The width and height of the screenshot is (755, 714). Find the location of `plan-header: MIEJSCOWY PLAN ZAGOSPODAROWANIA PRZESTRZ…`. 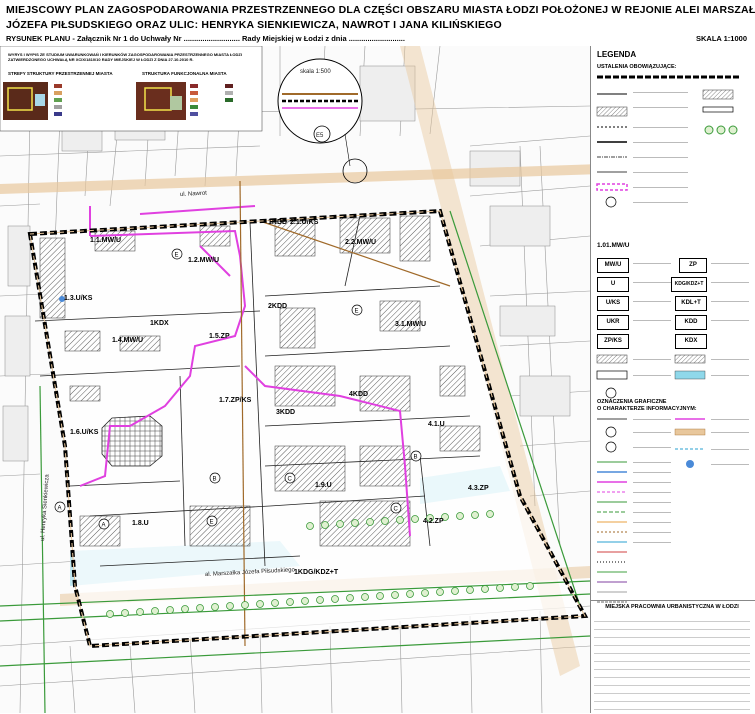

plan-header: MIEJSCOWY PLAN ZAGOSPODAROWANIA PRZESTRZ… is located at coordinates (377, 23).